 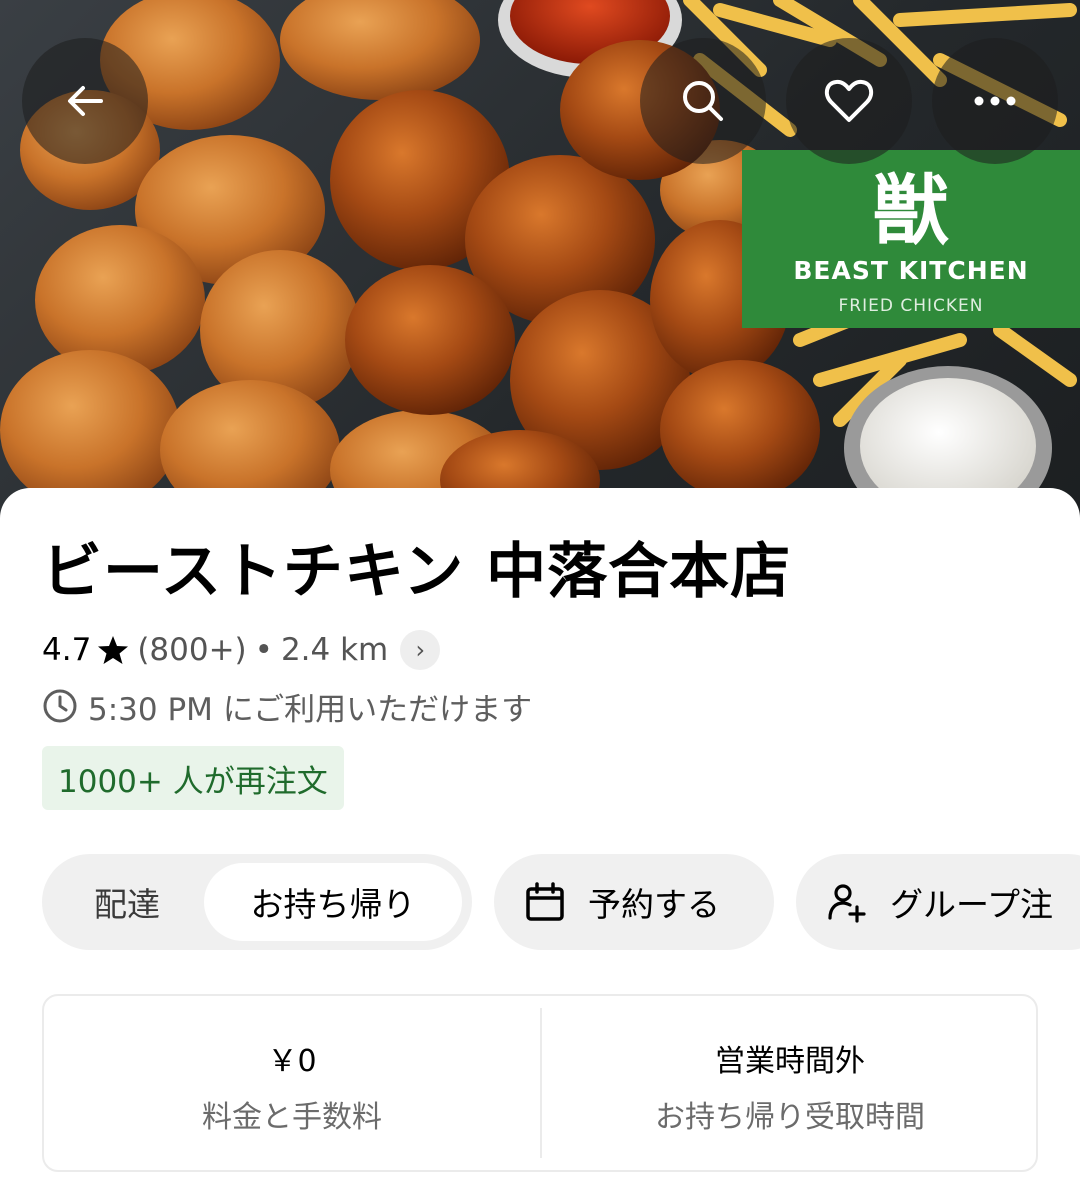 What do you see at coordinates (911, 306) in the screenshot?
I see `brand-subtitle: FRIED CHICKEN` at bounding box center [911, 306].